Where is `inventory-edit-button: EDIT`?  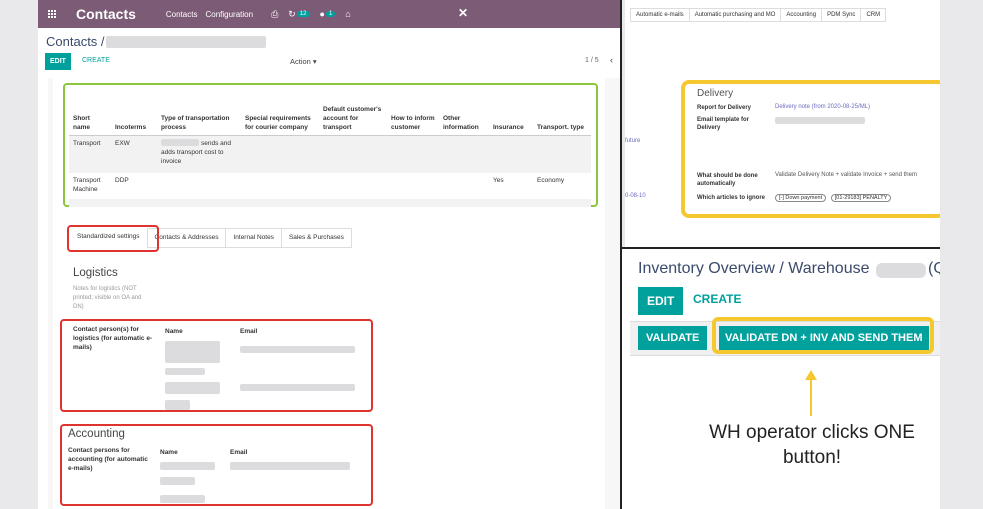
inventory-edit-button: EDIT is located at coordinates (661, 301).